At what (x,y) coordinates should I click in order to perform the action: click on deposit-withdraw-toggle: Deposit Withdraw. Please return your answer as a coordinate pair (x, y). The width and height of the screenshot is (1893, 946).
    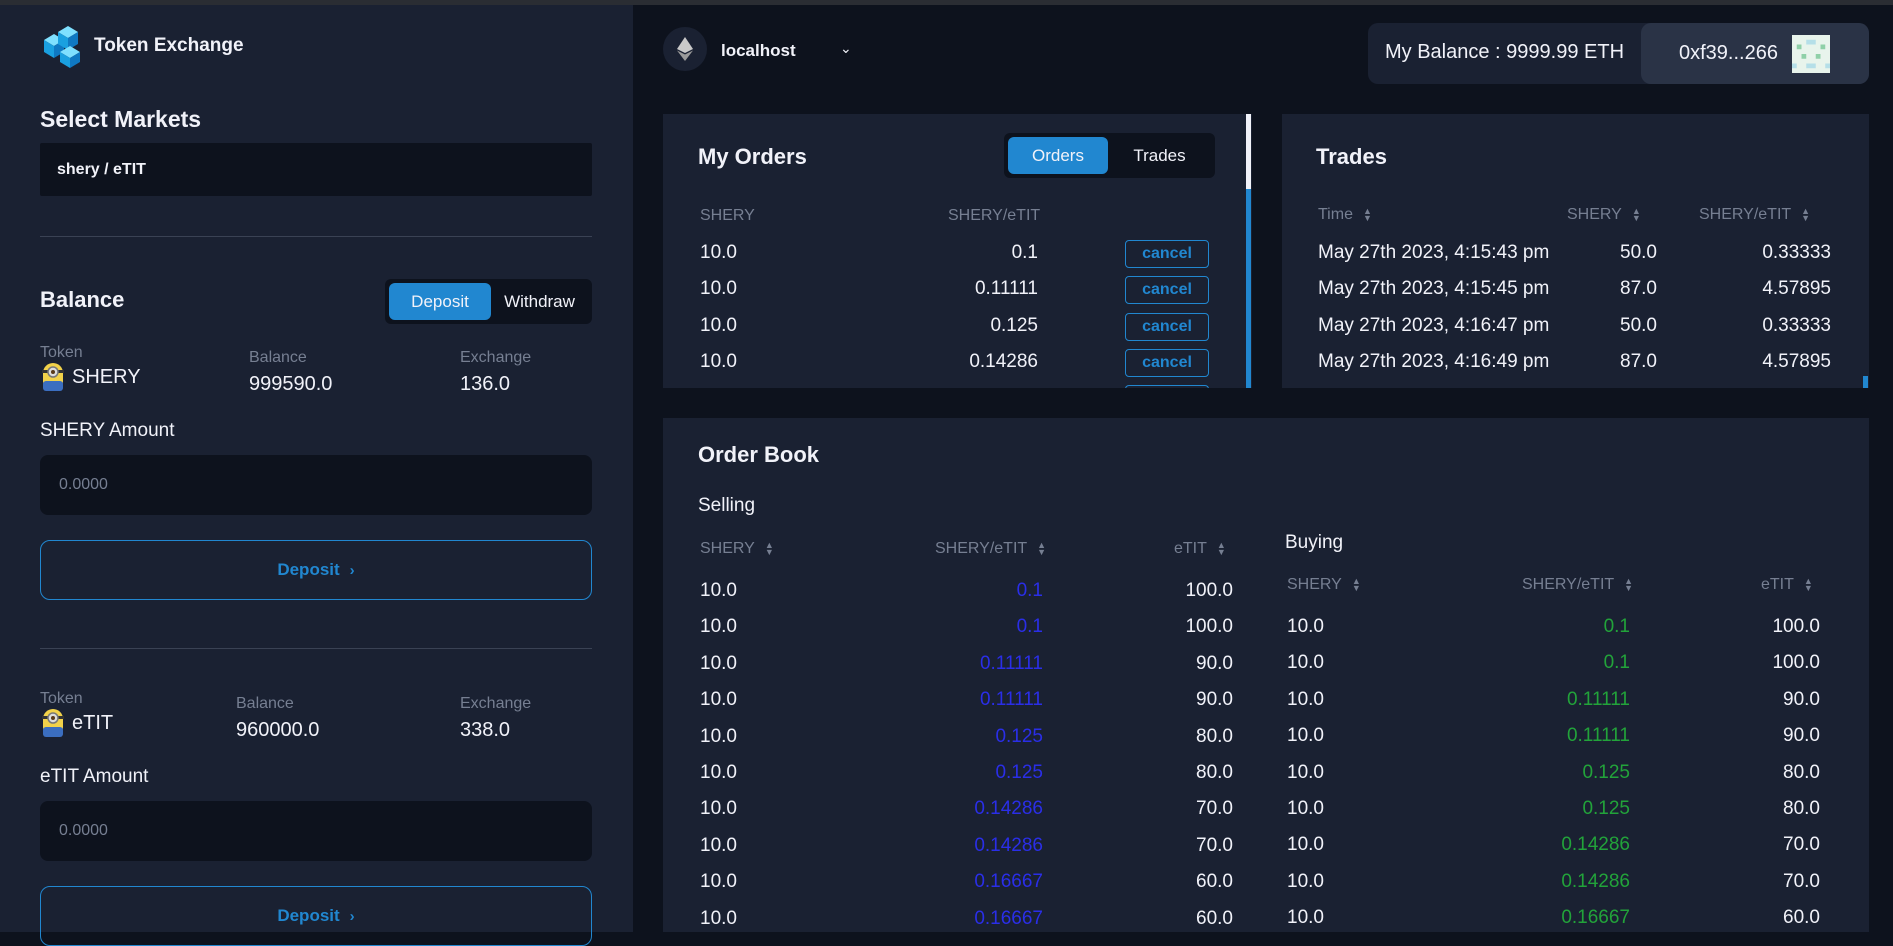
    Looking at the image, I should click on (488, 301).